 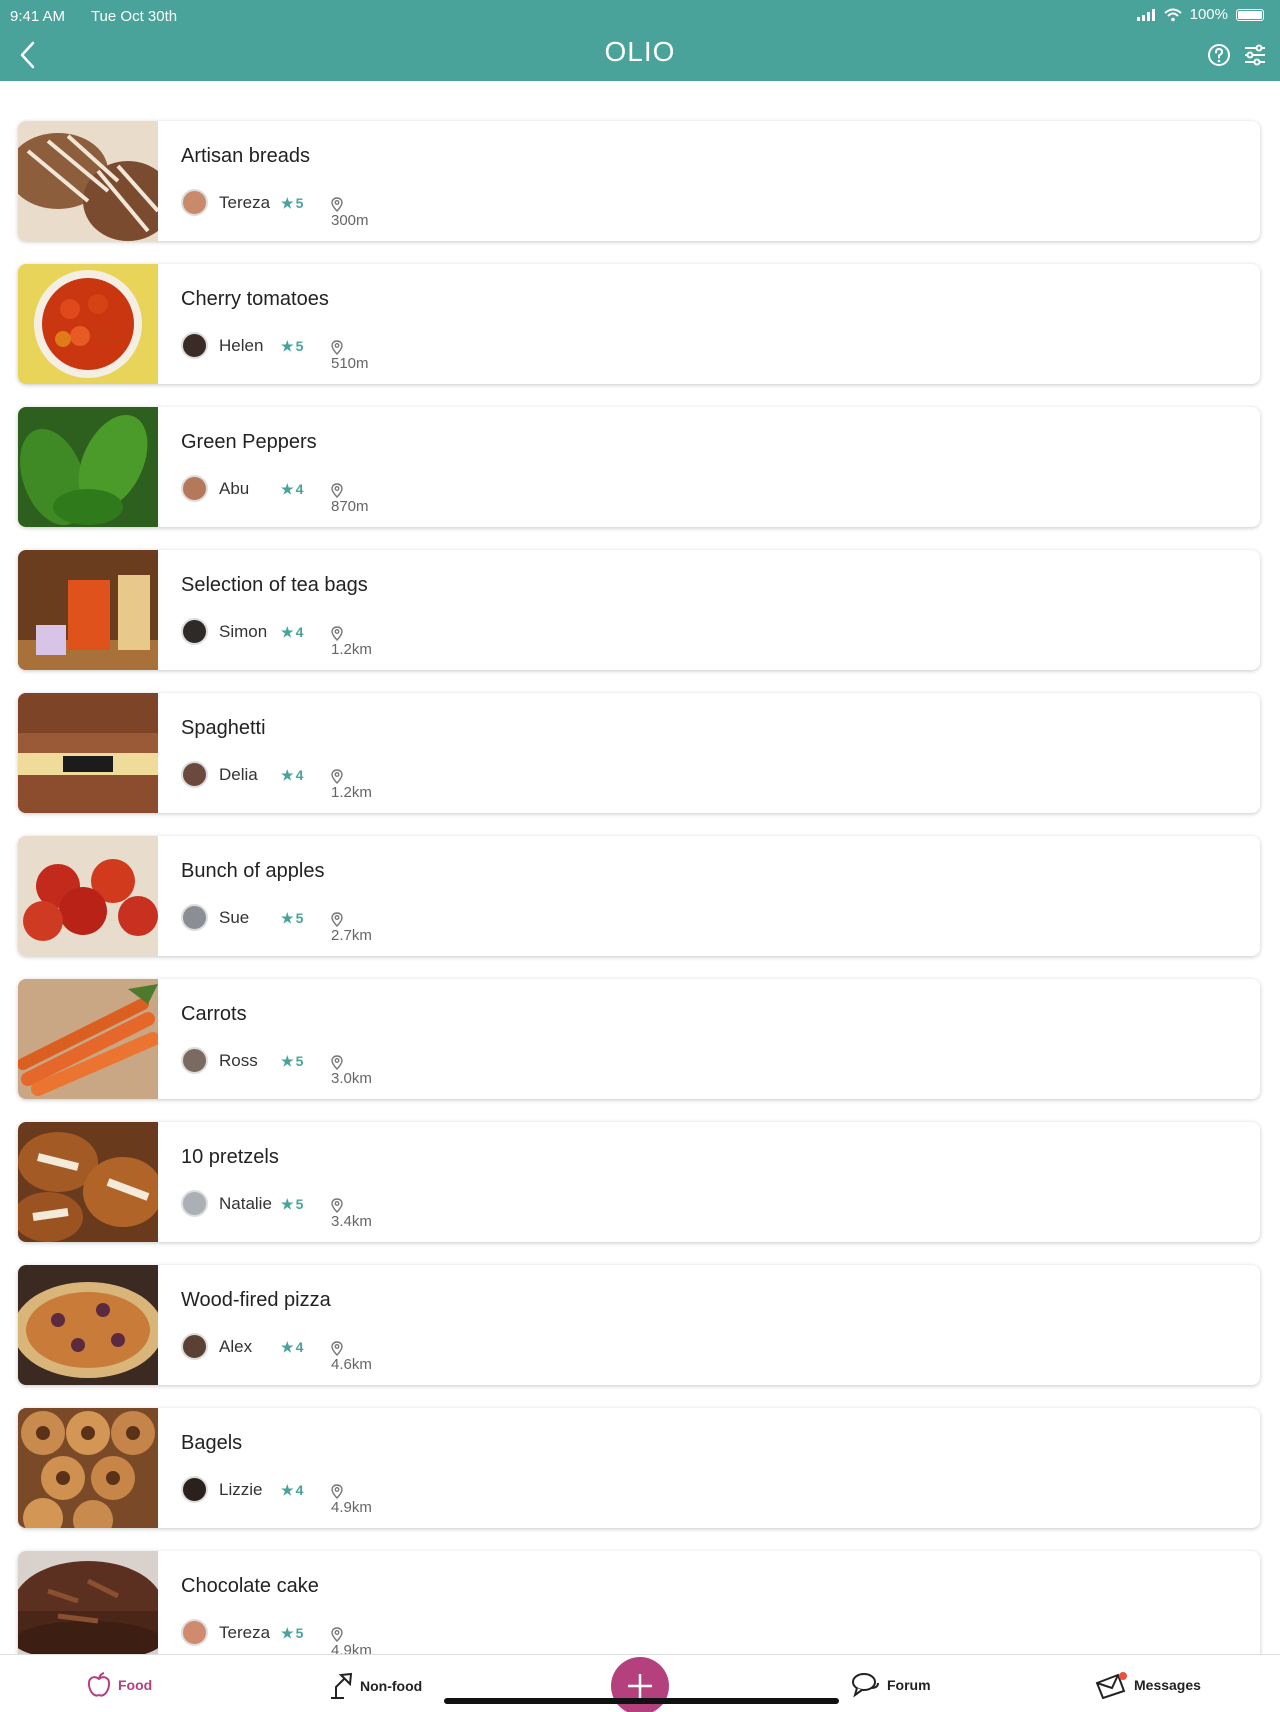 What do you see at coordinates (639, 1611) in the screenshot?
I see `listing-card-10: Chocolate cake Tereza ★ 5 4.9km` at bounding box center [639, 1611].